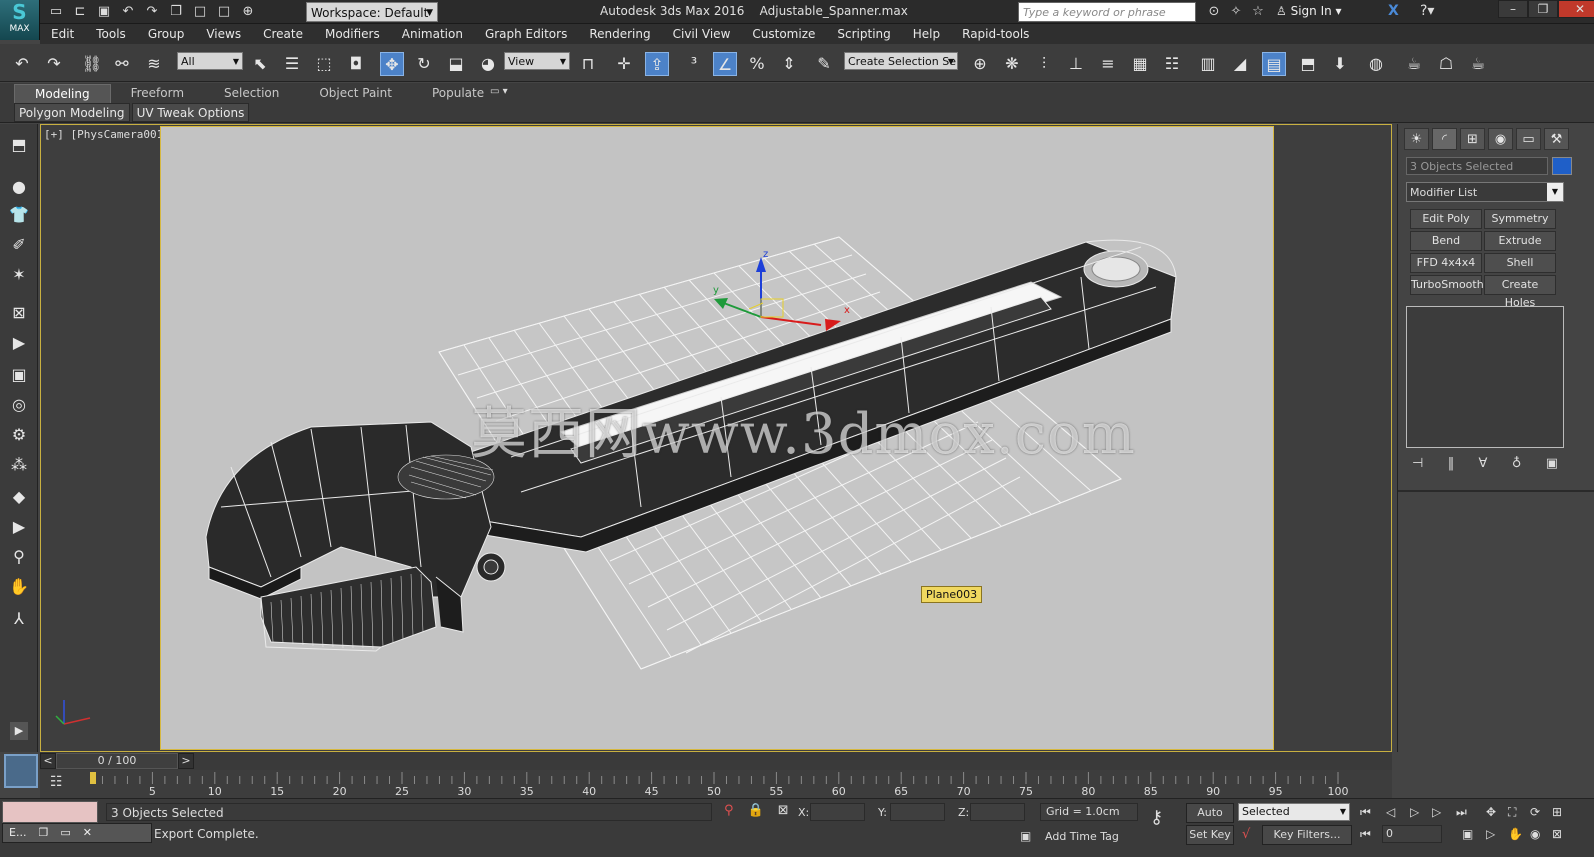 The image size is (1594, 857). What do you see at coordinates (56, 782) in the screenshot?
I see `filmstrip-icon: ☷` at bounding box center [56, 782].